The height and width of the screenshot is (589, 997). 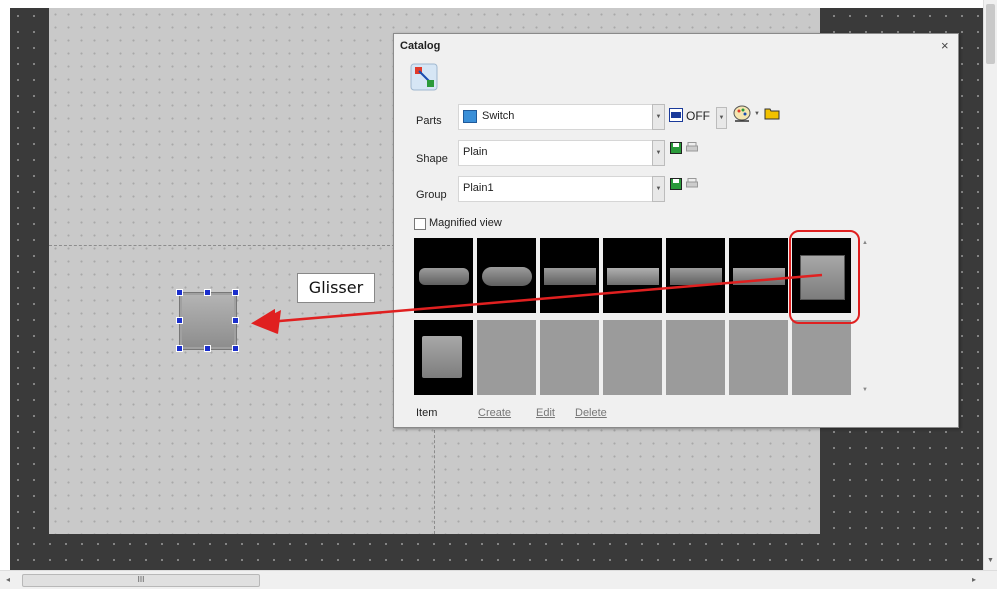 What do you see at coordinates (545, 413) in the screenshot?
I see `edit-link: Edit` at bounding box center [545, 413].